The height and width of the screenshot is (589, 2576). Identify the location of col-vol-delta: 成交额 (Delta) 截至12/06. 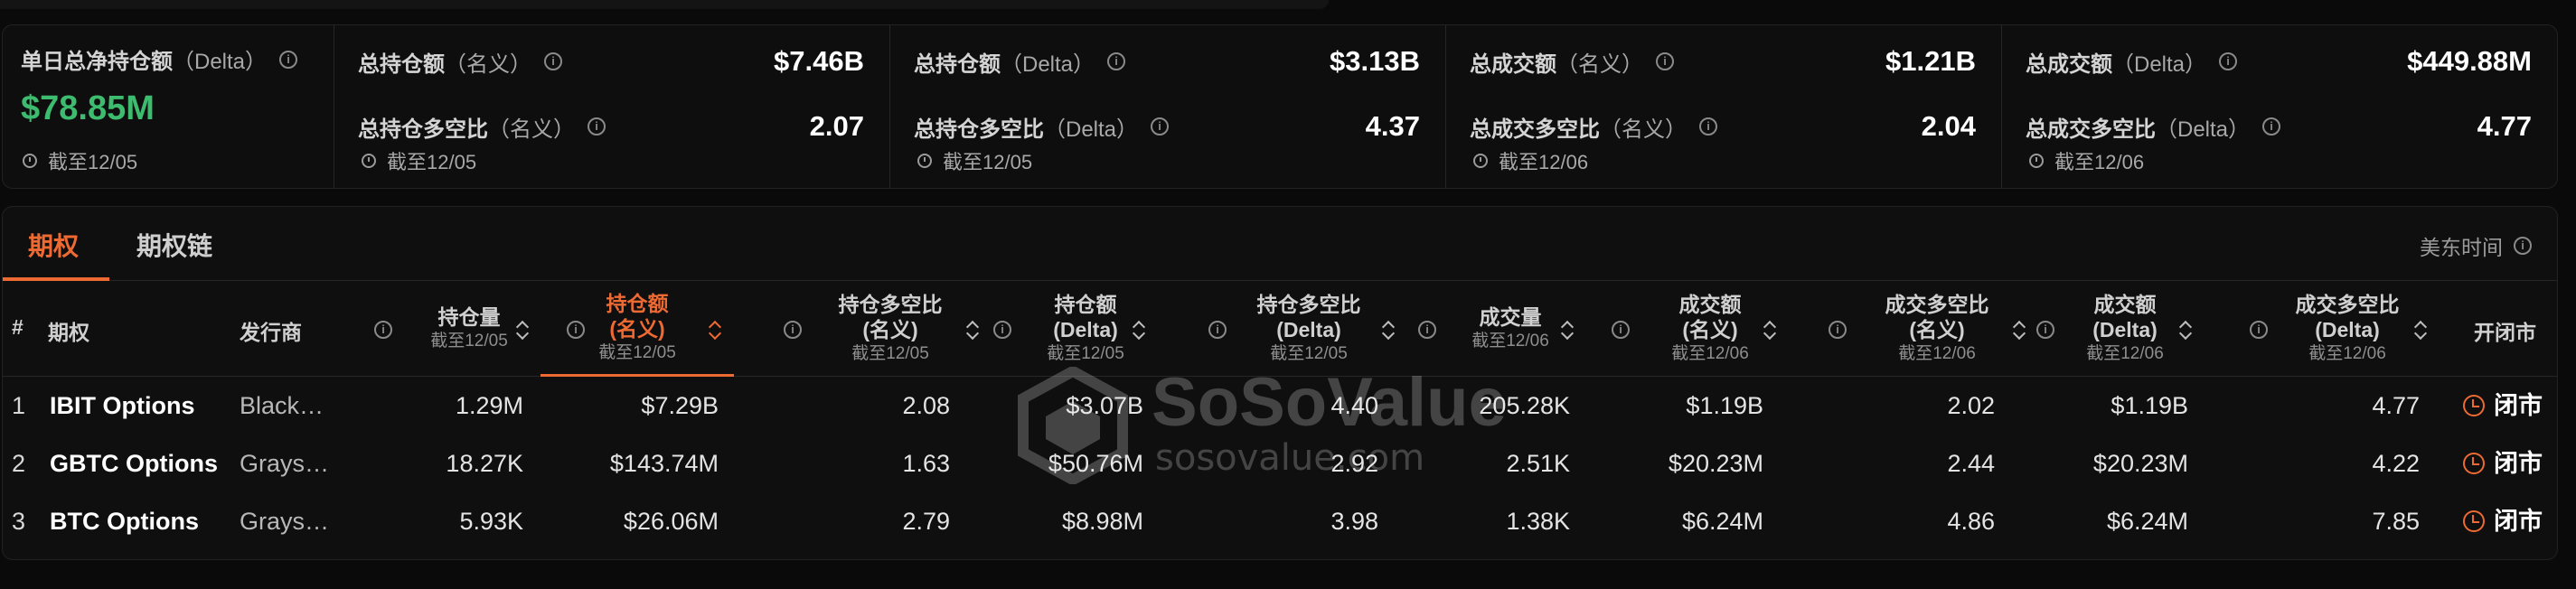
(2125, 329).